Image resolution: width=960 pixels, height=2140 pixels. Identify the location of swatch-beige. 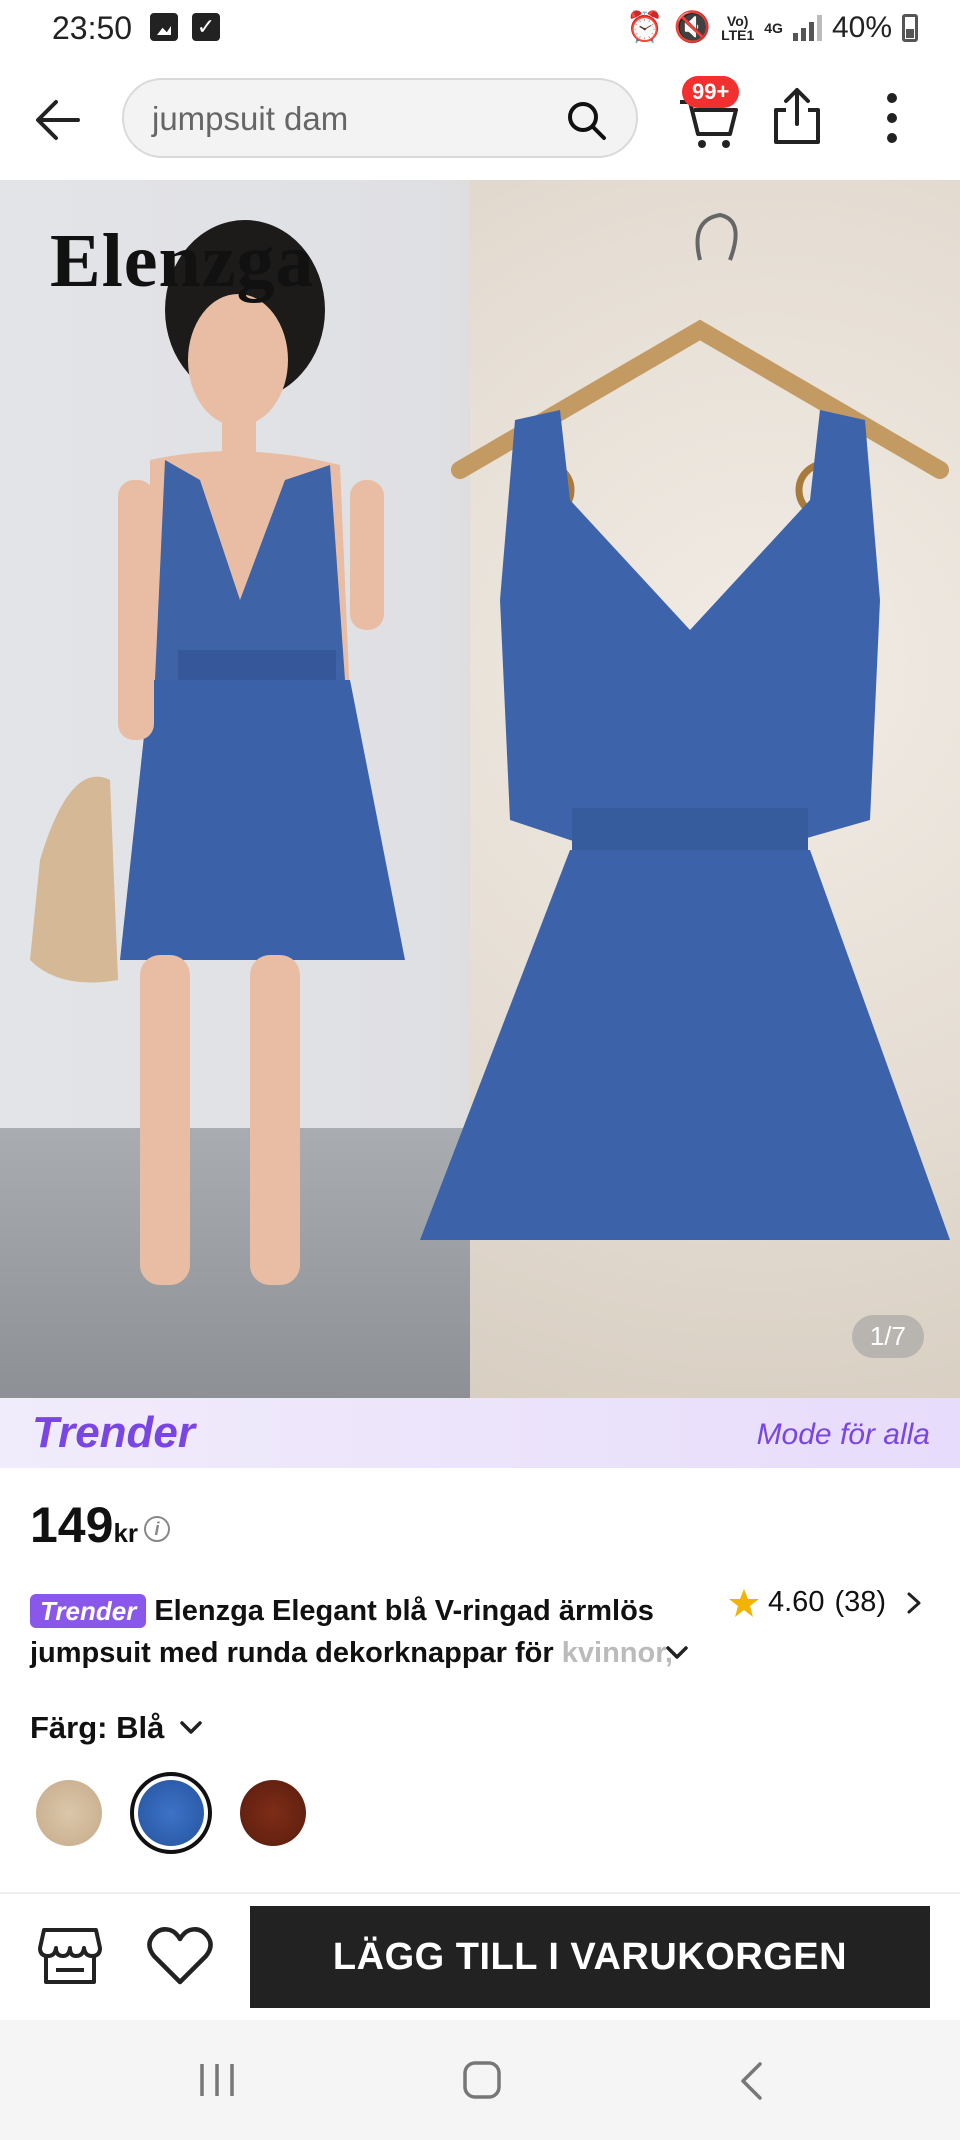
(69, 1813).